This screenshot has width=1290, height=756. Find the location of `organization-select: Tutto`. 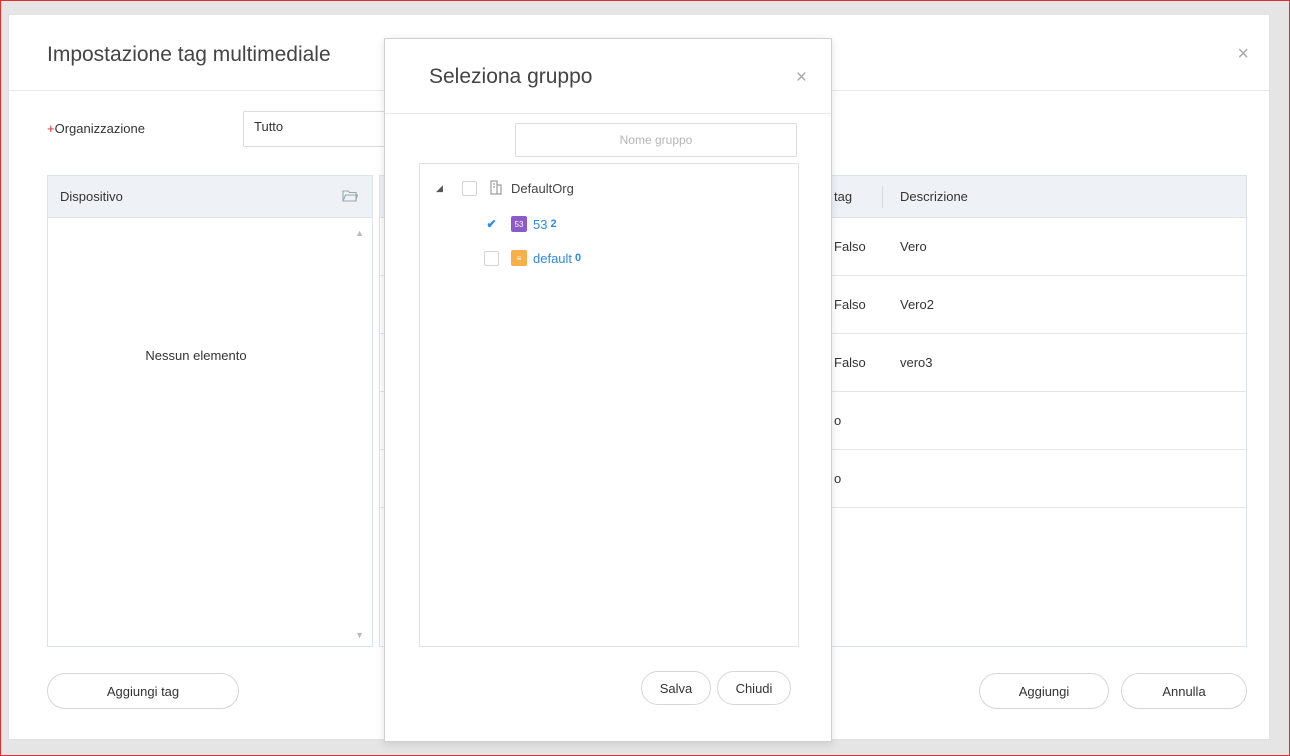

organization-select: Tutto is located at coordinates (323, 129).